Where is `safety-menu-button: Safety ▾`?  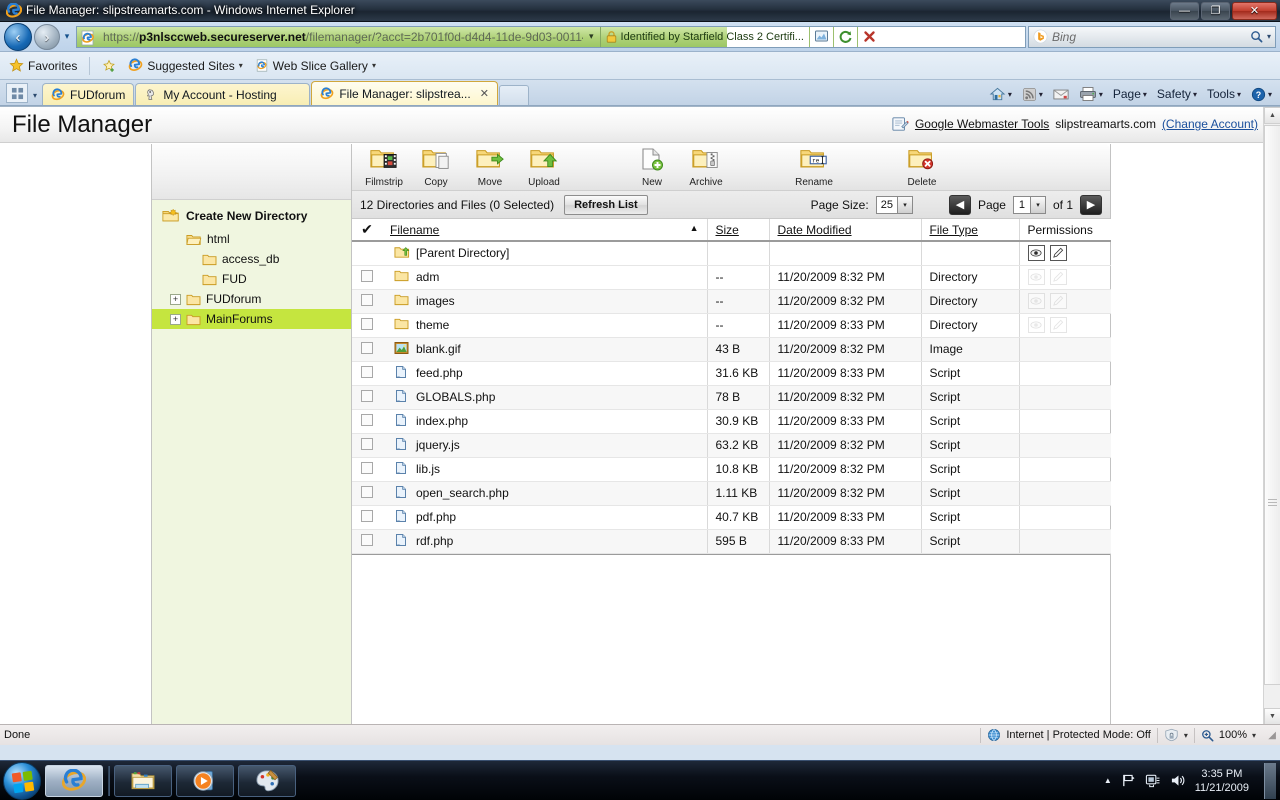
safety-menu-button: Safety ▾ is located at coordinates (1177, 94).